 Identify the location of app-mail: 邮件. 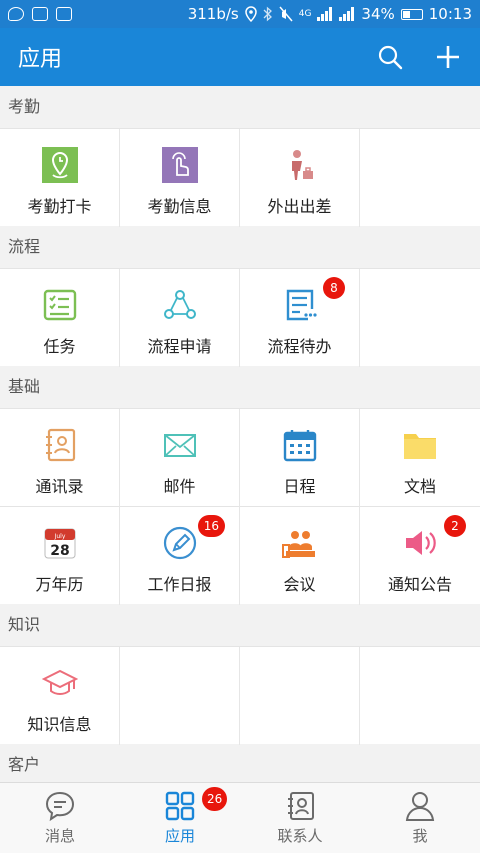
(180, 458).